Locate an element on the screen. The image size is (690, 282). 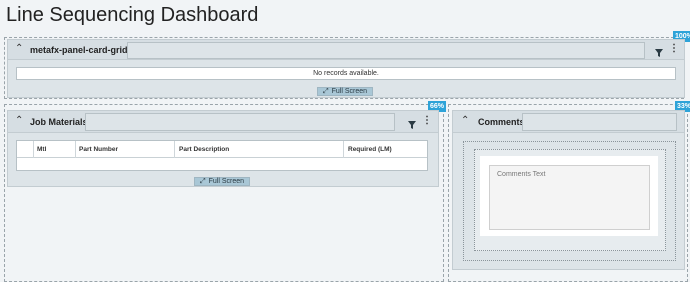
comments-textarea: Comments Text is located at coordinates (569, 197).